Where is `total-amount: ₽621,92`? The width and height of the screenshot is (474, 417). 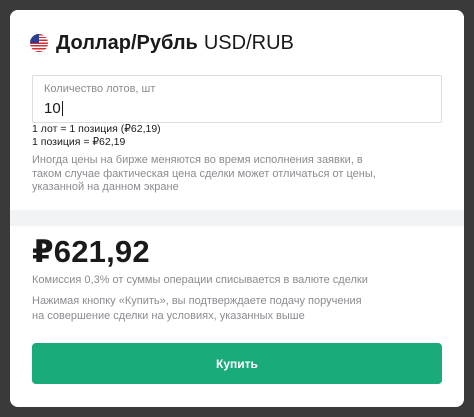 total-amount: ₽621,92 is located at coordinates (91, 251).